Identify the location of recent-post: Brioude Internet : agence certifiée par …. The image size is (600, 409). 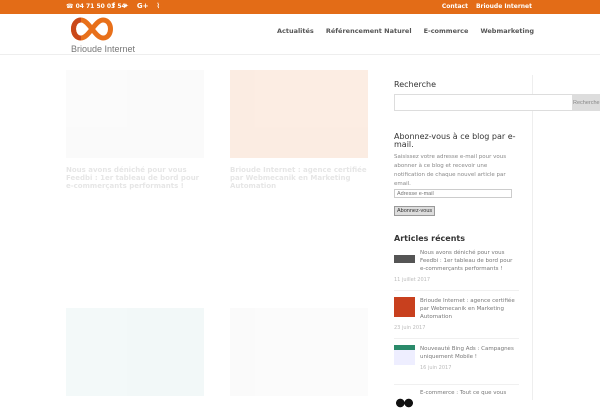
(456, 309).